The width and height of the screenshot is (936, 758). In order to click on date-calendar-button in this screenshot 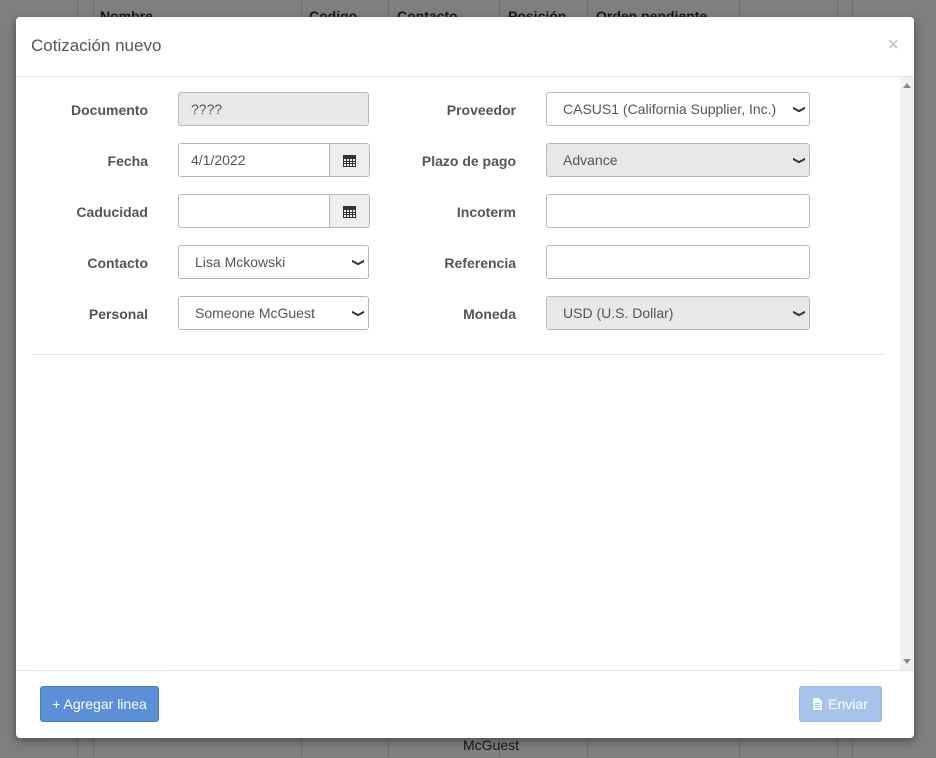, I will do `click(350, 160)`.